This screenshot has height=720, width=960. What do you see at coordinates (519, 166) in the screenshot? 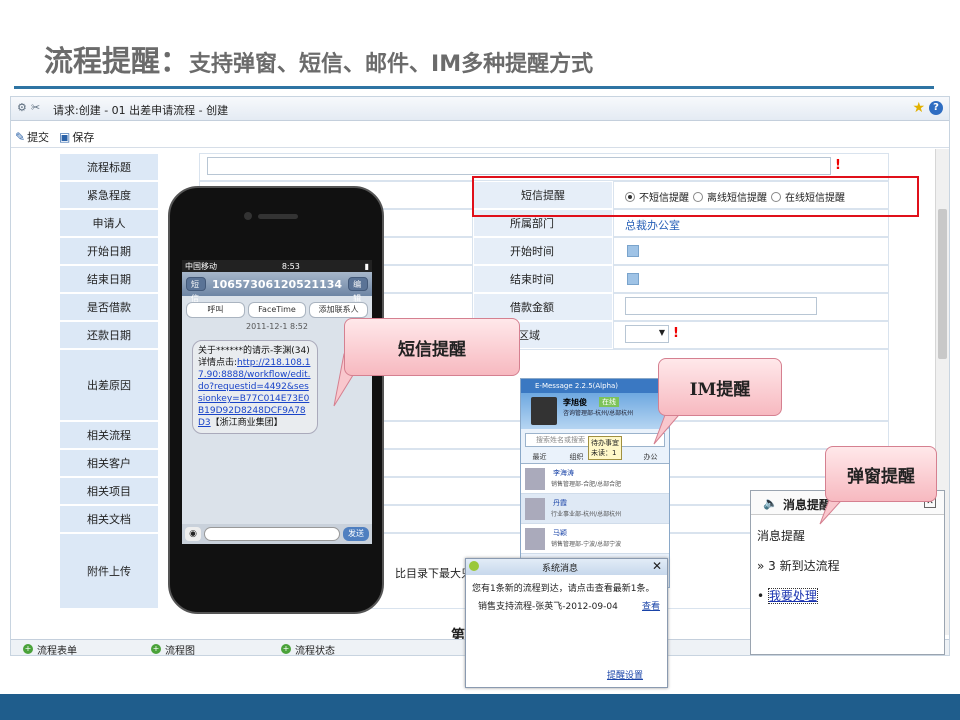
I see `flow-title-input` at bounding box center [519, 166].